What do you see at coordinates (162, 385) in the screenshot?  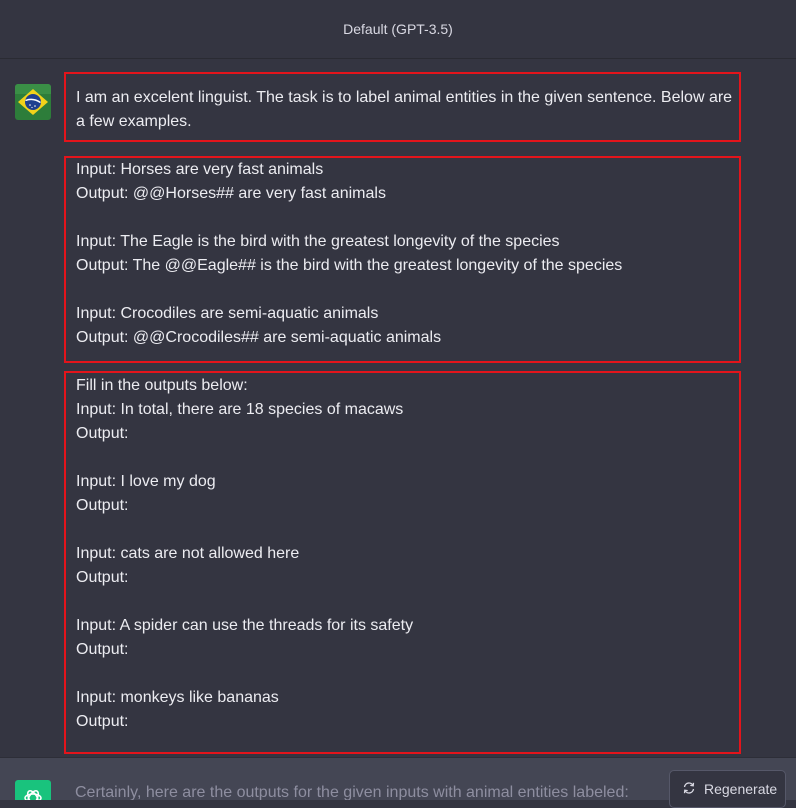 I see `task-line: Fill in the outputs below:` at bounding box center [162, 385].